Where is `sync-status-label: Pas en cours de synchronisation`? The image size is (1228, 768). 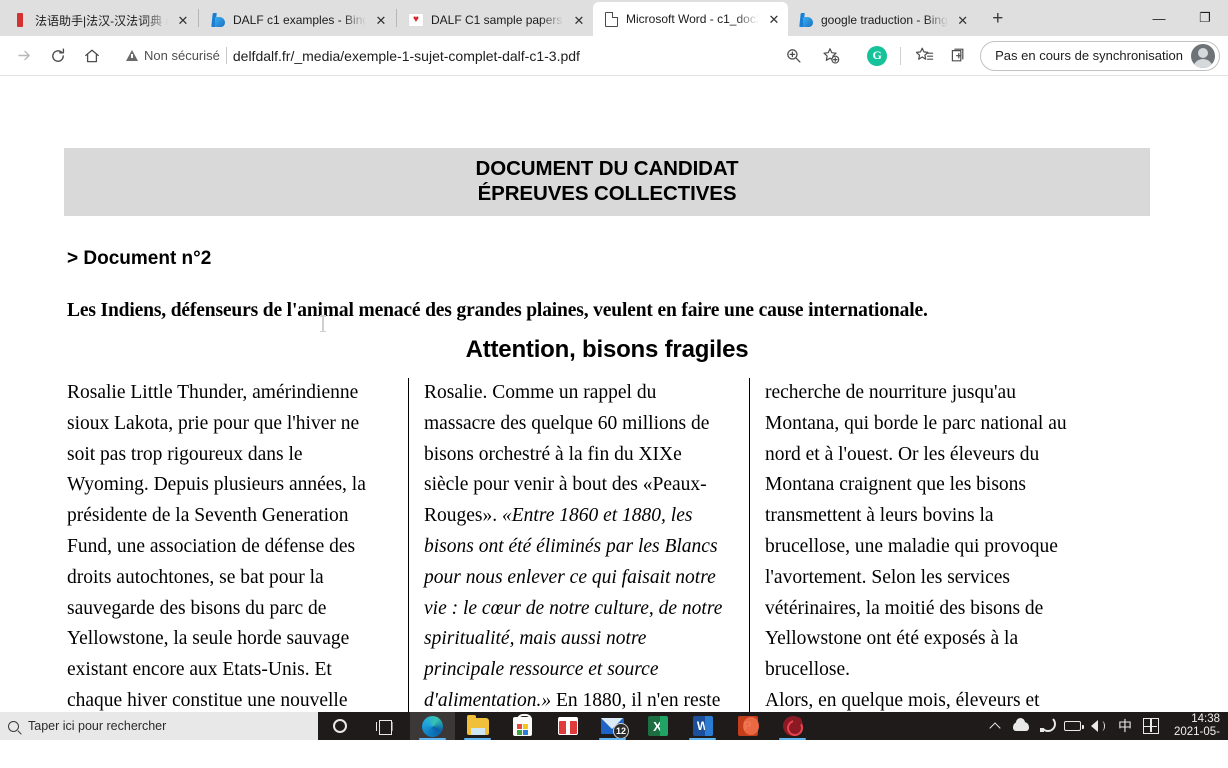 sync-status-label: Pas en cours de synchronisation is located at coordinates (1089, 55).